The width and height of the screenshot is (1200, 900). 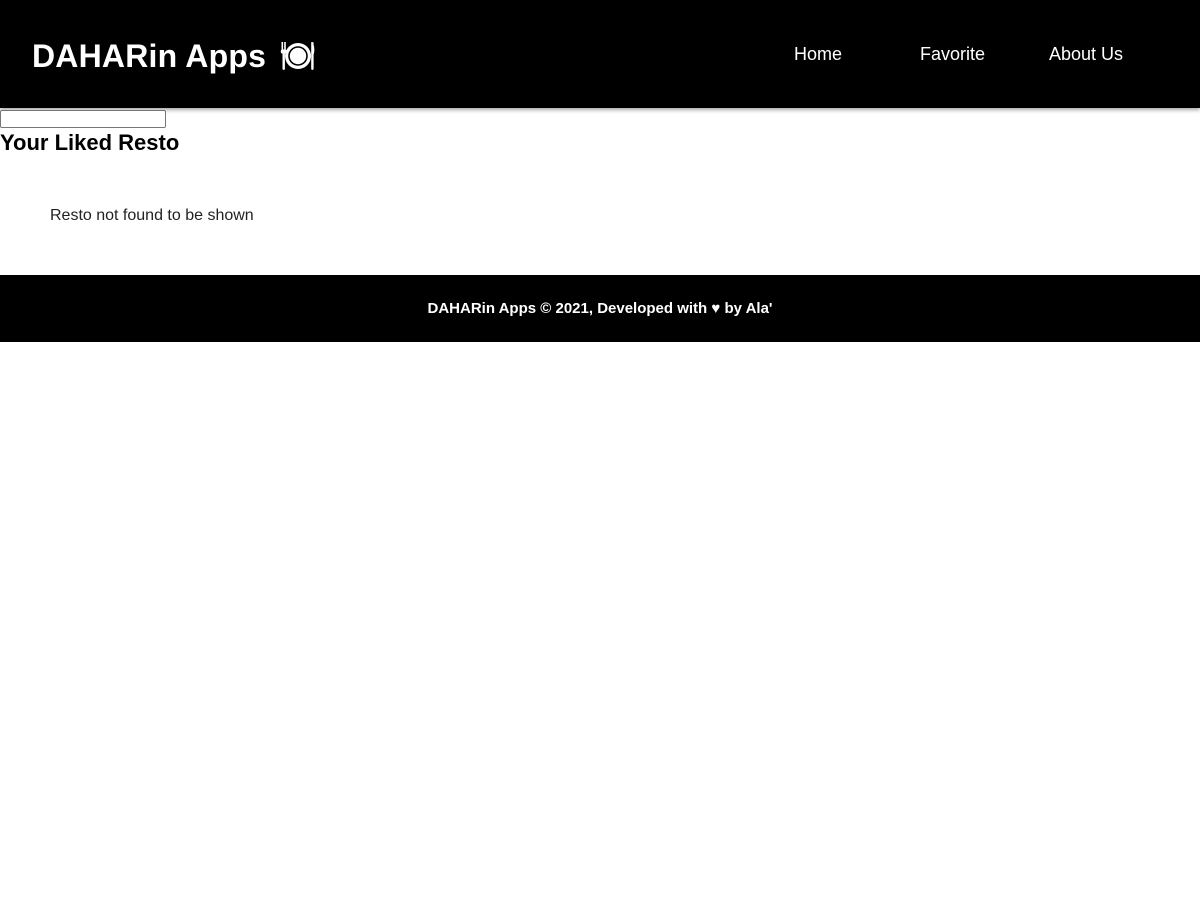 What do you see at coordinates (818, 54) in the screenshot?
I see `nav-link-home: Home` at bounding box center [818, 54].